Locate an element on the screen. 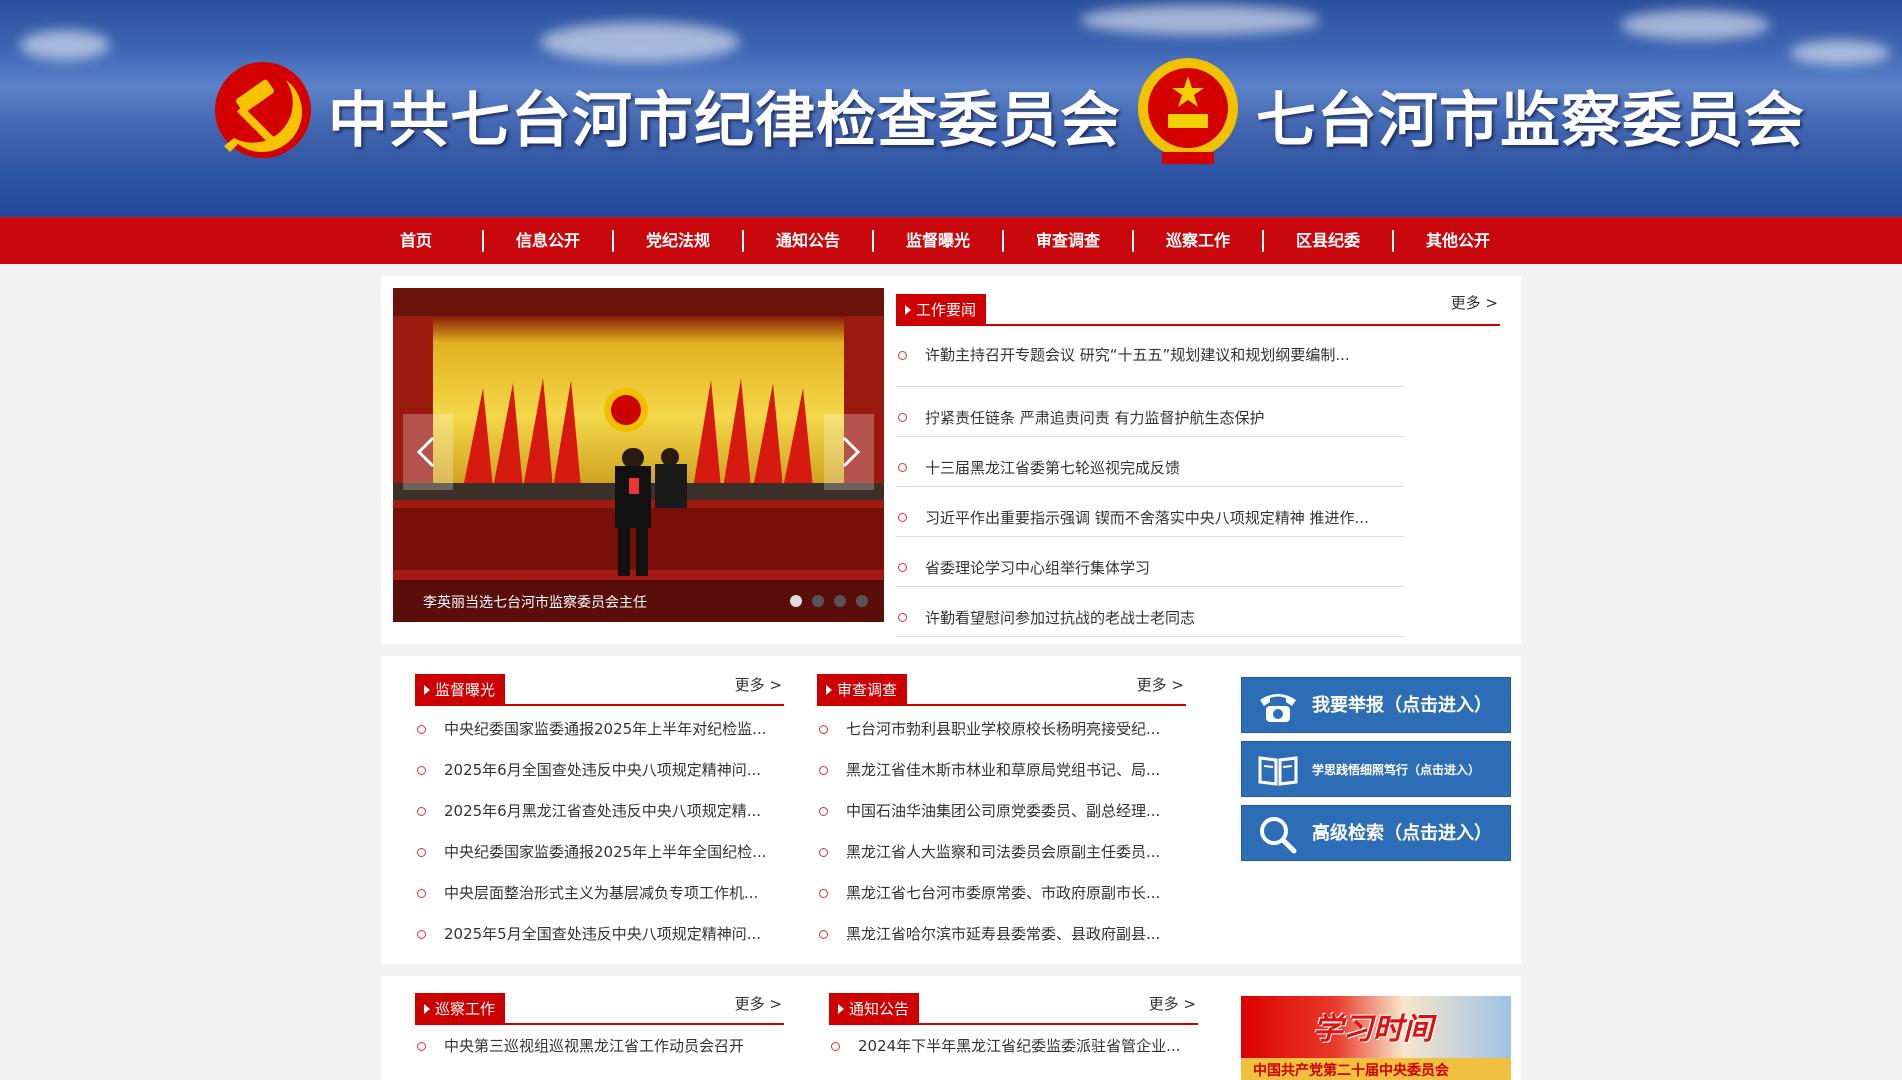 This screenshot has height=1080, width=1902. report-button: 我要举报（点击进入） is located at coordinates (1376, 705).